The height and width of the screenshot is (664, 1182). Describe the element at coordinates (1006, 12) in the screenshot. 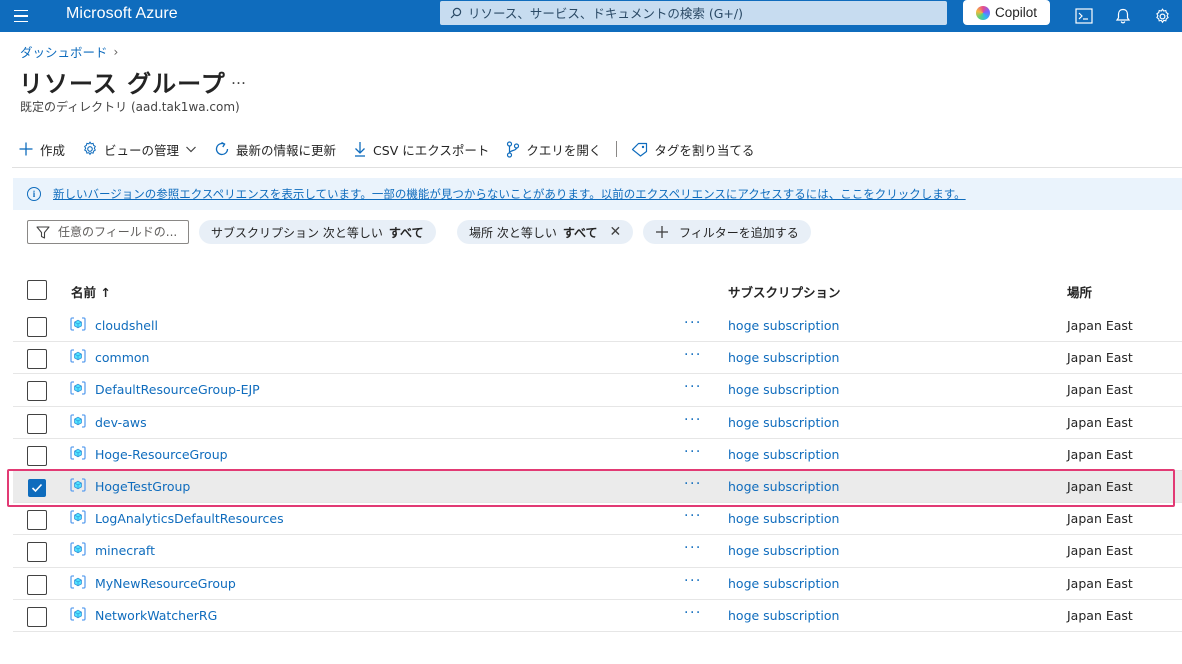

I see `copilot-button: Copilot` at that location.